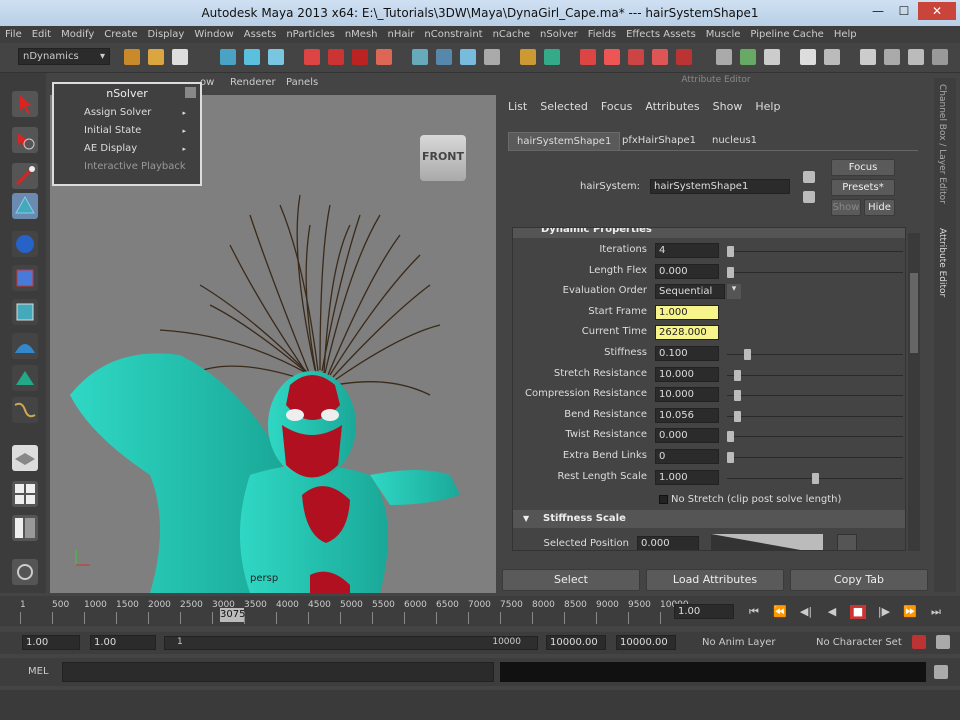 This screenshot has height=720, width=960. Describe the element at coordinates (616, 106) in the screenshot. I see `ae-menu-focus: Focus` at that location.